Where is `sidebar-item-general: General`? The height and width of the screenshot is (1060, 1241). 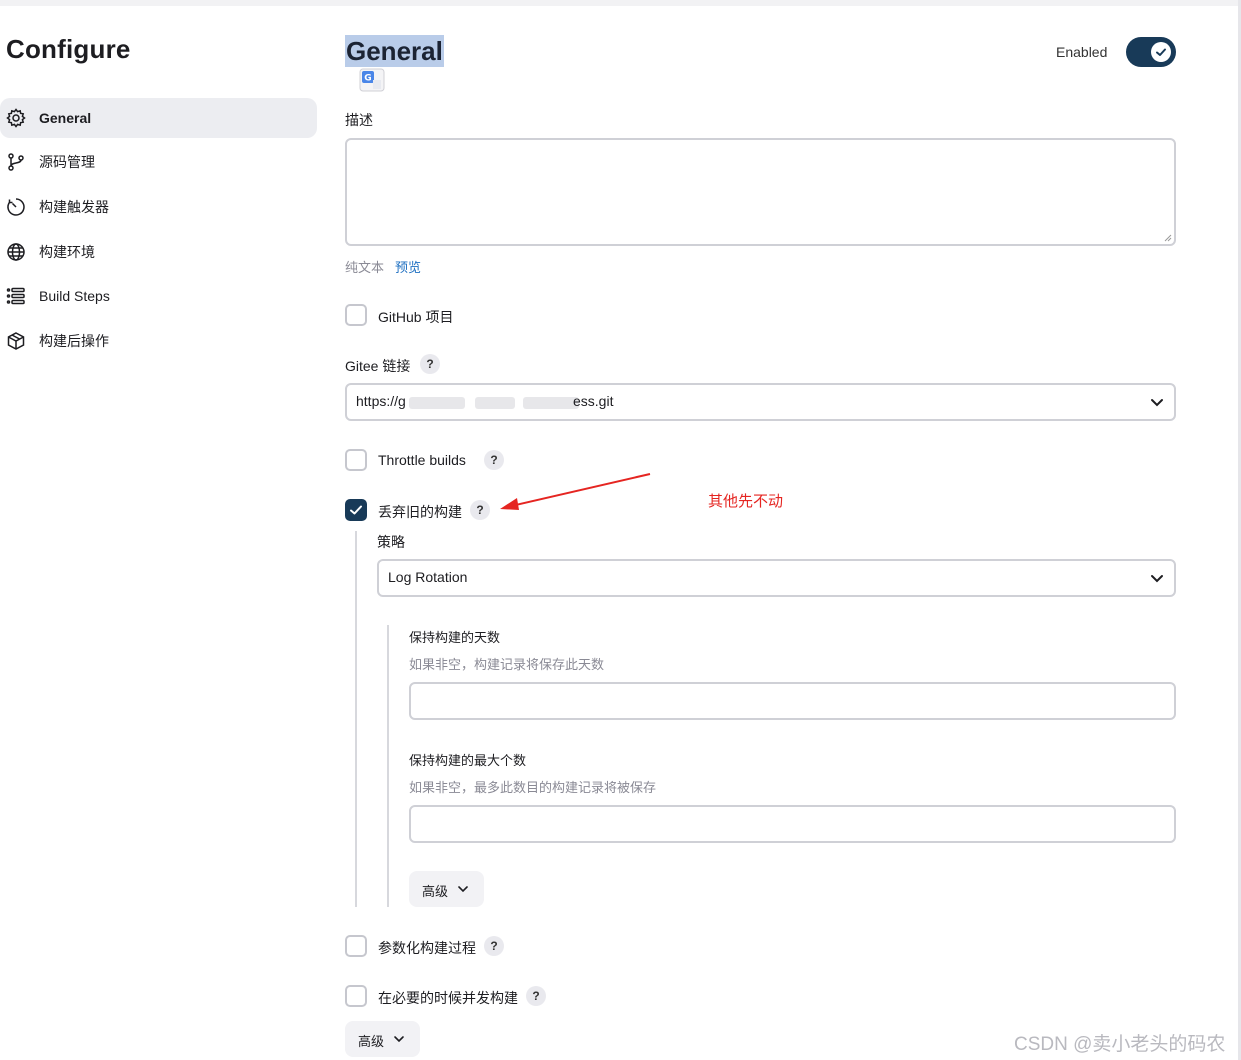
sidebar-item-general: General is located at coordinates (158, 118).